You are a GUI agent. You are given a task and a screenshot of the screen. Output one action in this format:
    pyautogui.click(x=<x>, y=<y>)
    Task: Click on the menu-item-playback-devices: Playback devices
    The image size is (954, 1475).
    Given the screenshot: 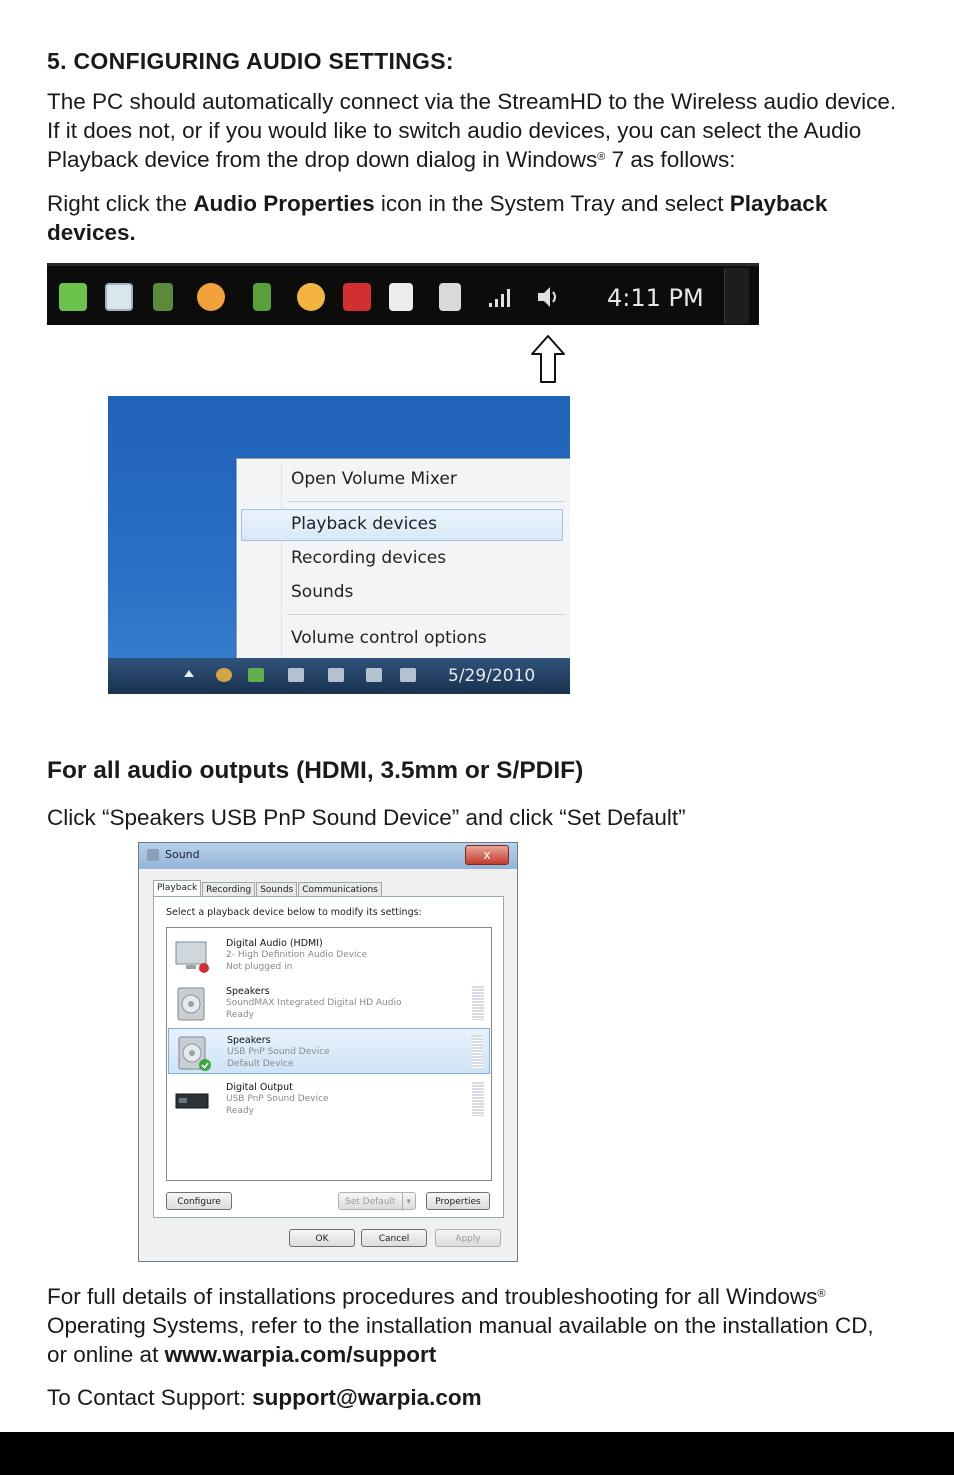 What is the action you would take?
    pyautogui.click(x=364, y=524)
    